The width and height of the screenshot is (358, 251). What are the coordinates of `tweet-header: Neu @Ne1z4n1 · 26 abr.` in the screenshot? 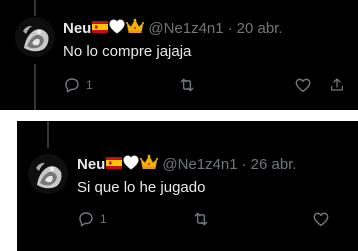 It's located at (187, 165).